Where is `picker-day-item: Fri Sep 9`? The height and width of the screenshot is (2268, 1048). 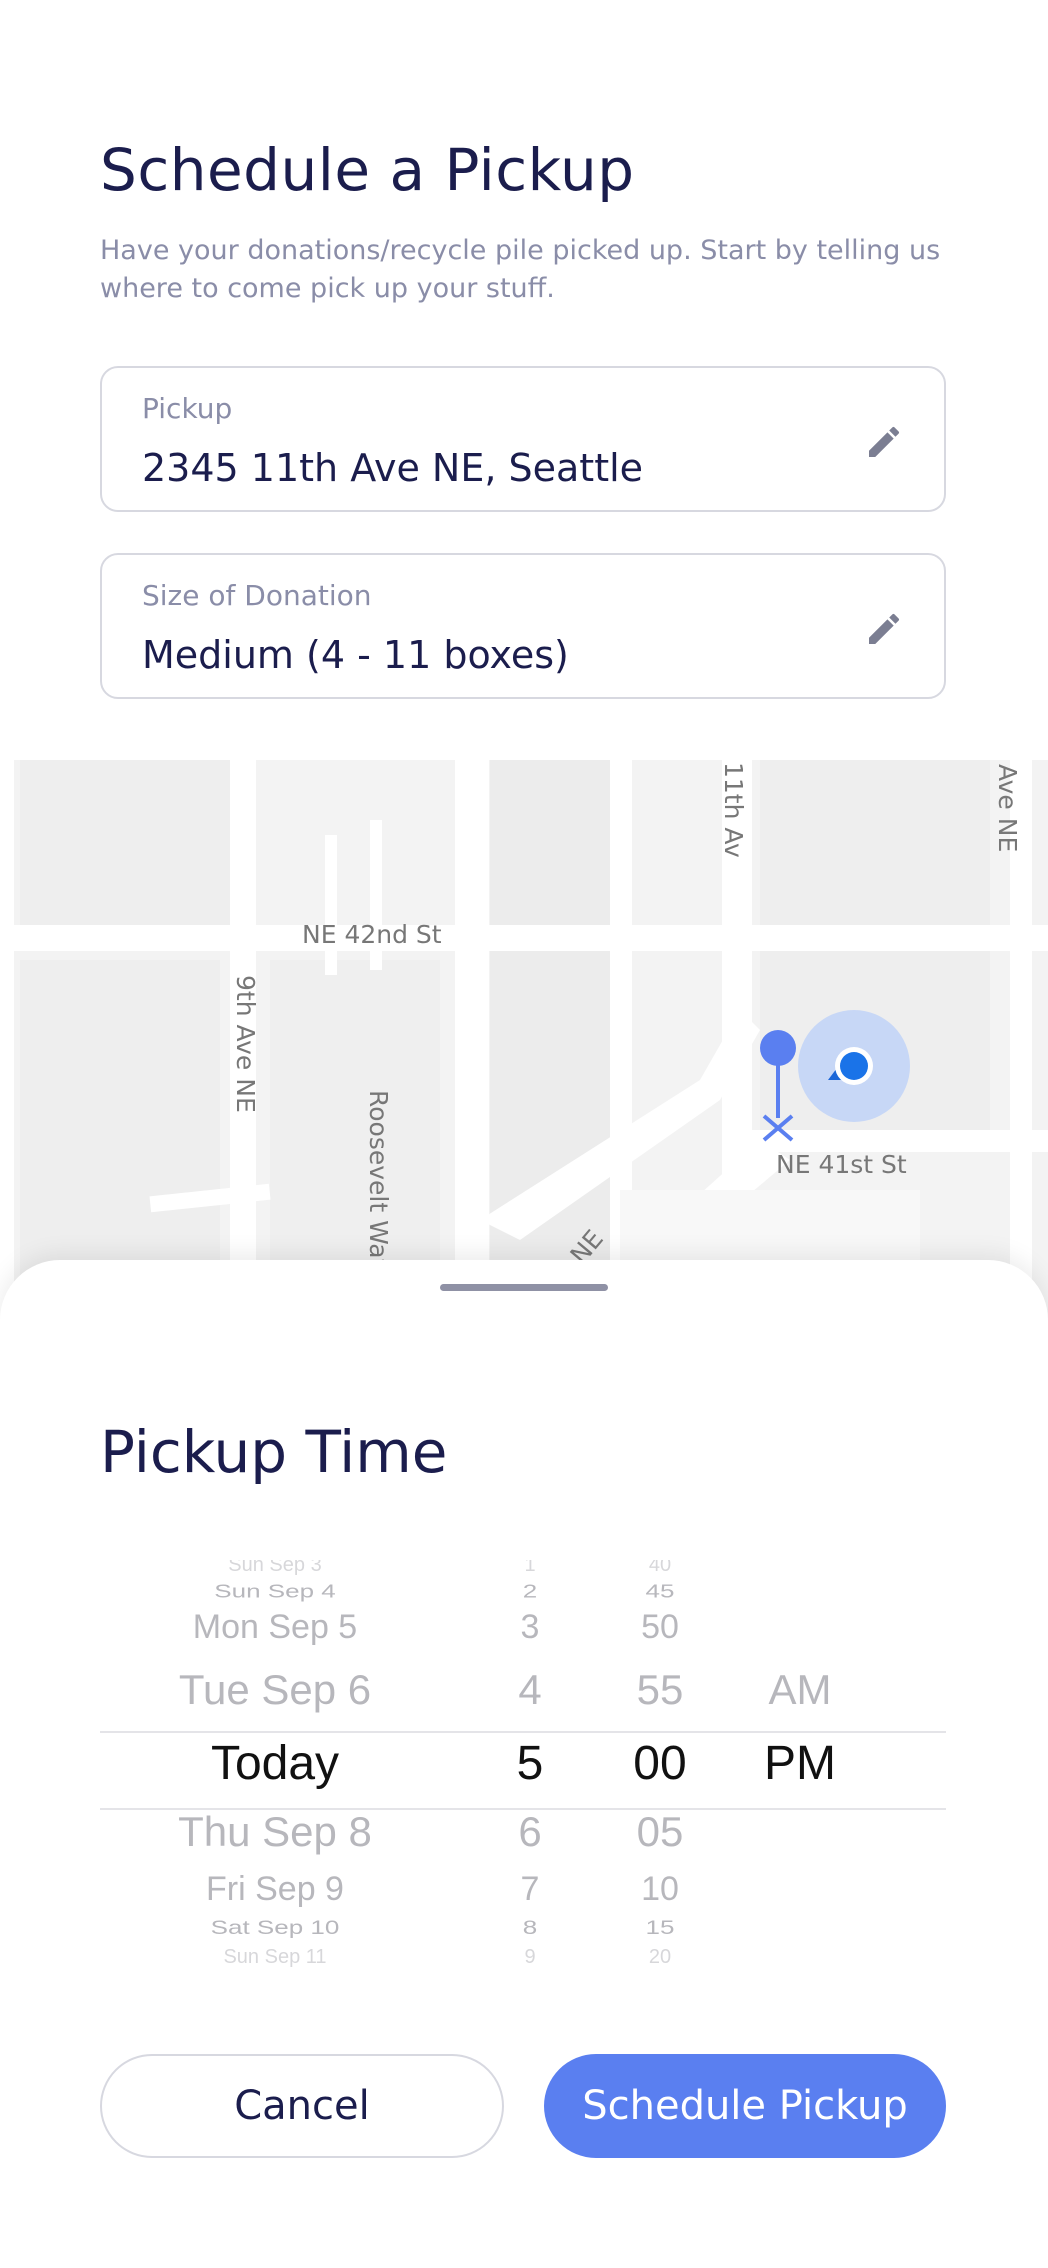
picker-day-item: Fri Sep 9 is located at coordinates (275, 1889).